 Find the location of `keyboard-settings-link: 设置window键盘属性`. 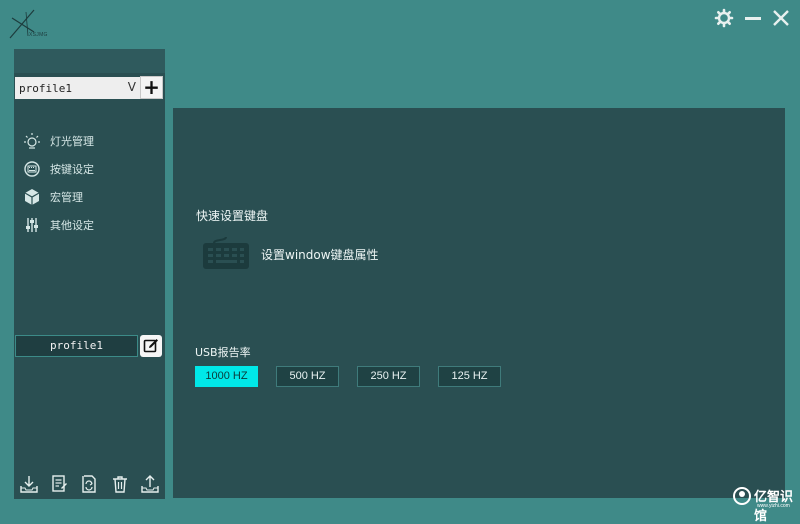

keyboard-settings-link: 设置window键盘属性 is located at coordinates (320, 254).